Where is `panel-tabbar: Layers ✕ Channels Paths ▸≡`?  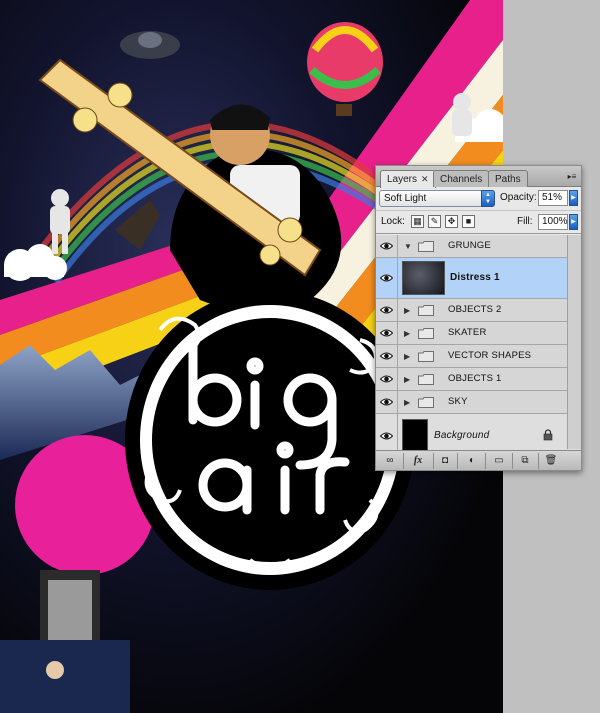
panel-tabbar: Layers ✕ Channels Paths ▸≡ is located at coordinates (478, 177).